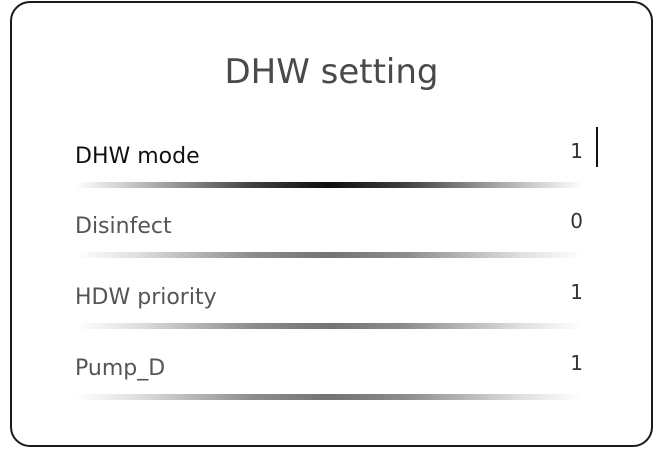 The image size is (660, 450). Describe the element at coordinates (123, 226) in the screenshot. I see `setting-label: Disinfect` at that location.